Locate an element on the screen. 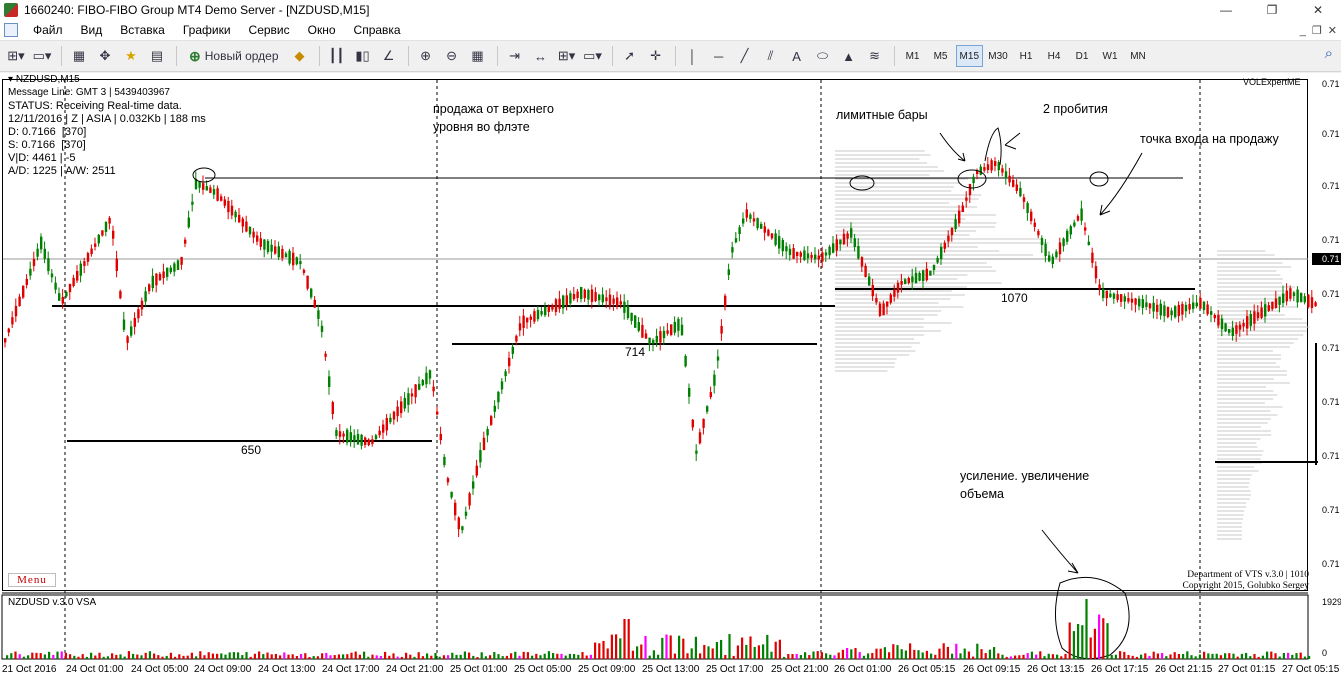 This screenshot has width=1341, height=683. market-watch-button: ▦ is located at coordinates (79, 56).